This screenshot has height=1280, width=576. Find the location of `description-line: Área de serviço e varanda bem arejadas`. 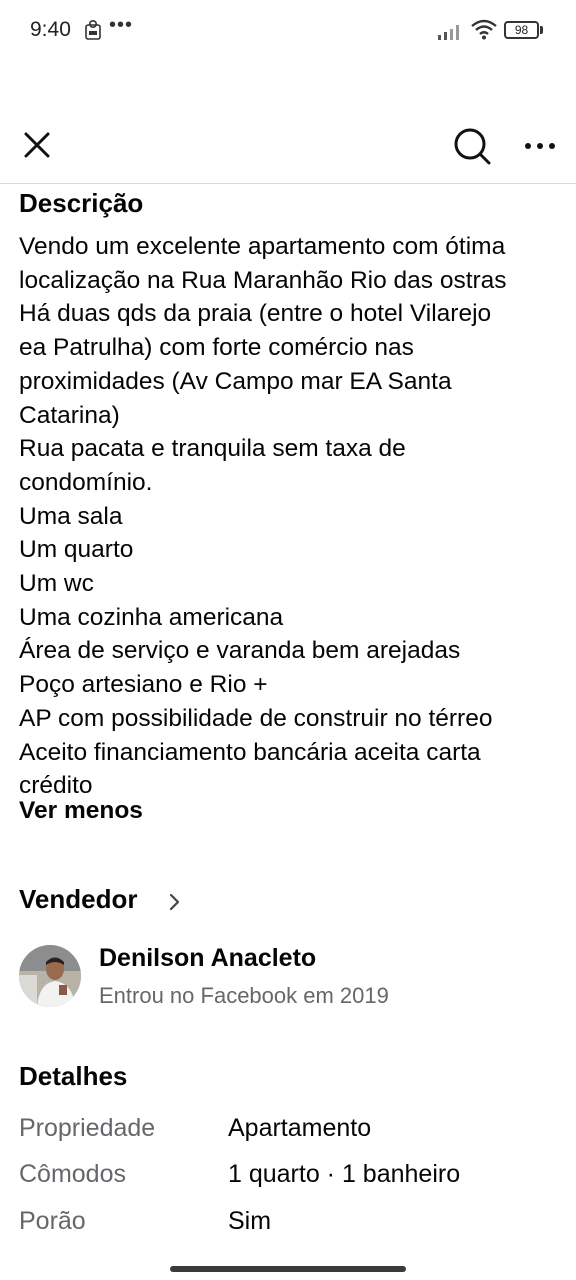

description-line: Área de serviço e varanda bem arejadas is located at coordinates (240, 651).